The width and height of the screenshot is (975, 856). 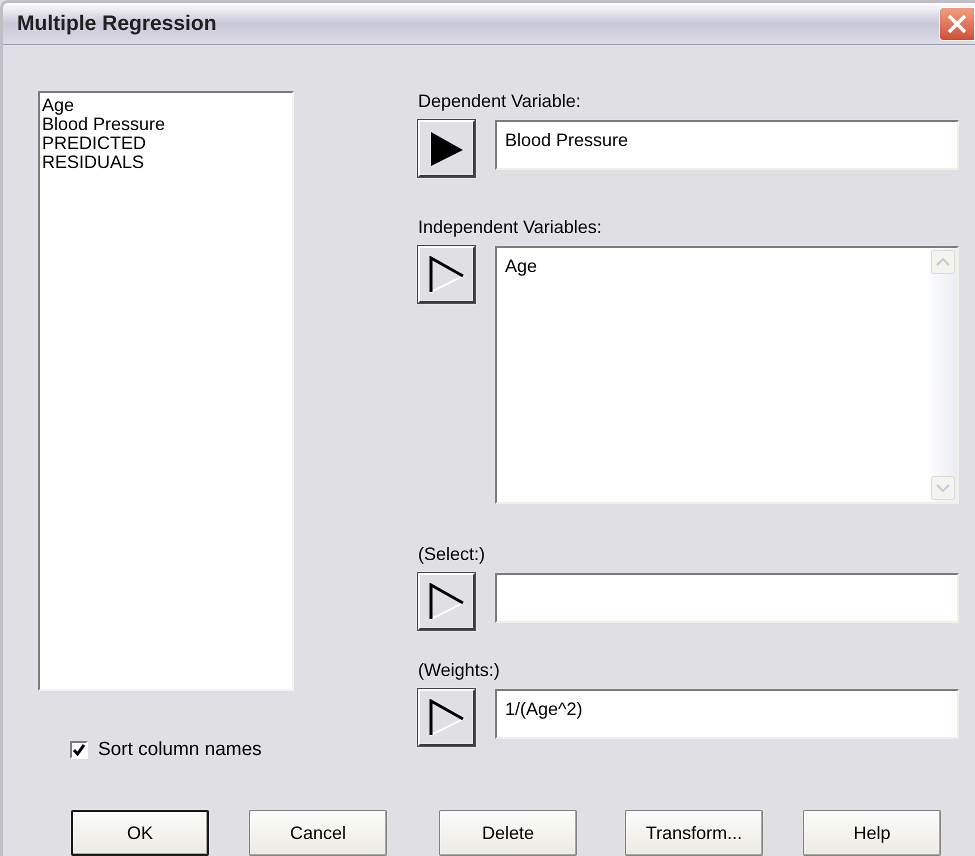 What do you see at coordinates (180, 750) in the screenshot?
I see `checkbox-label: Sort column names` at bounding box center [180, 750].